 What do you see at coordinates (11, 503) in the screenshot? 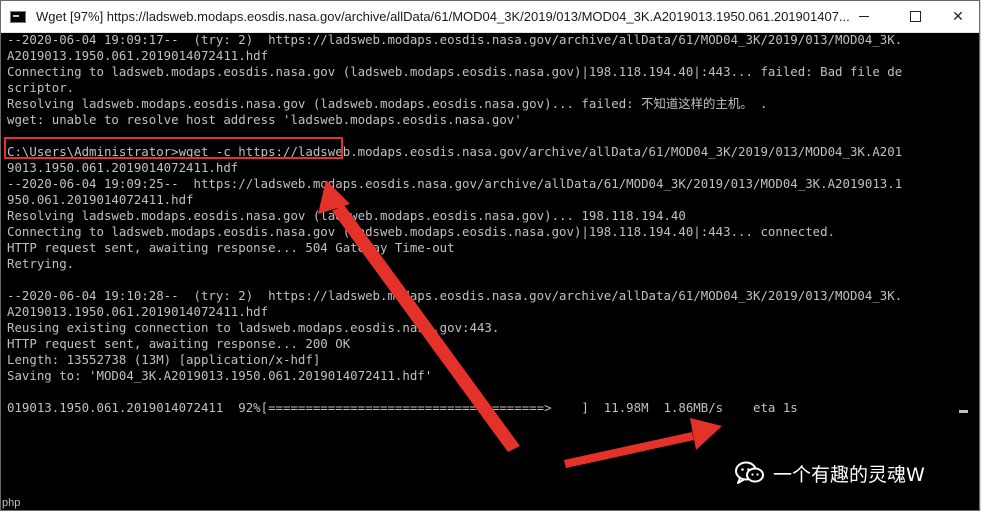
I see `php-logo: php` at bounding box center [11, 503].